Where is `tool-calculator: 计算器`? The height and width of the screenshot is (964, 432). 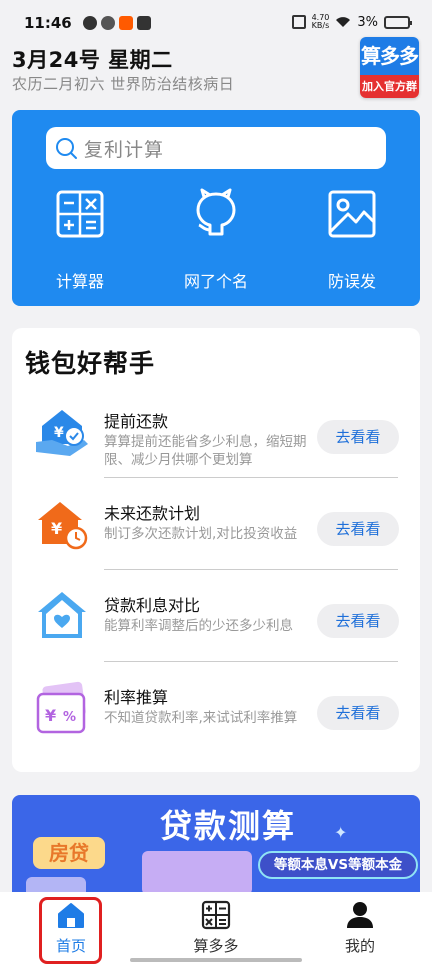 tool-calculator: 计算器 is located at coordinates (80, 240).